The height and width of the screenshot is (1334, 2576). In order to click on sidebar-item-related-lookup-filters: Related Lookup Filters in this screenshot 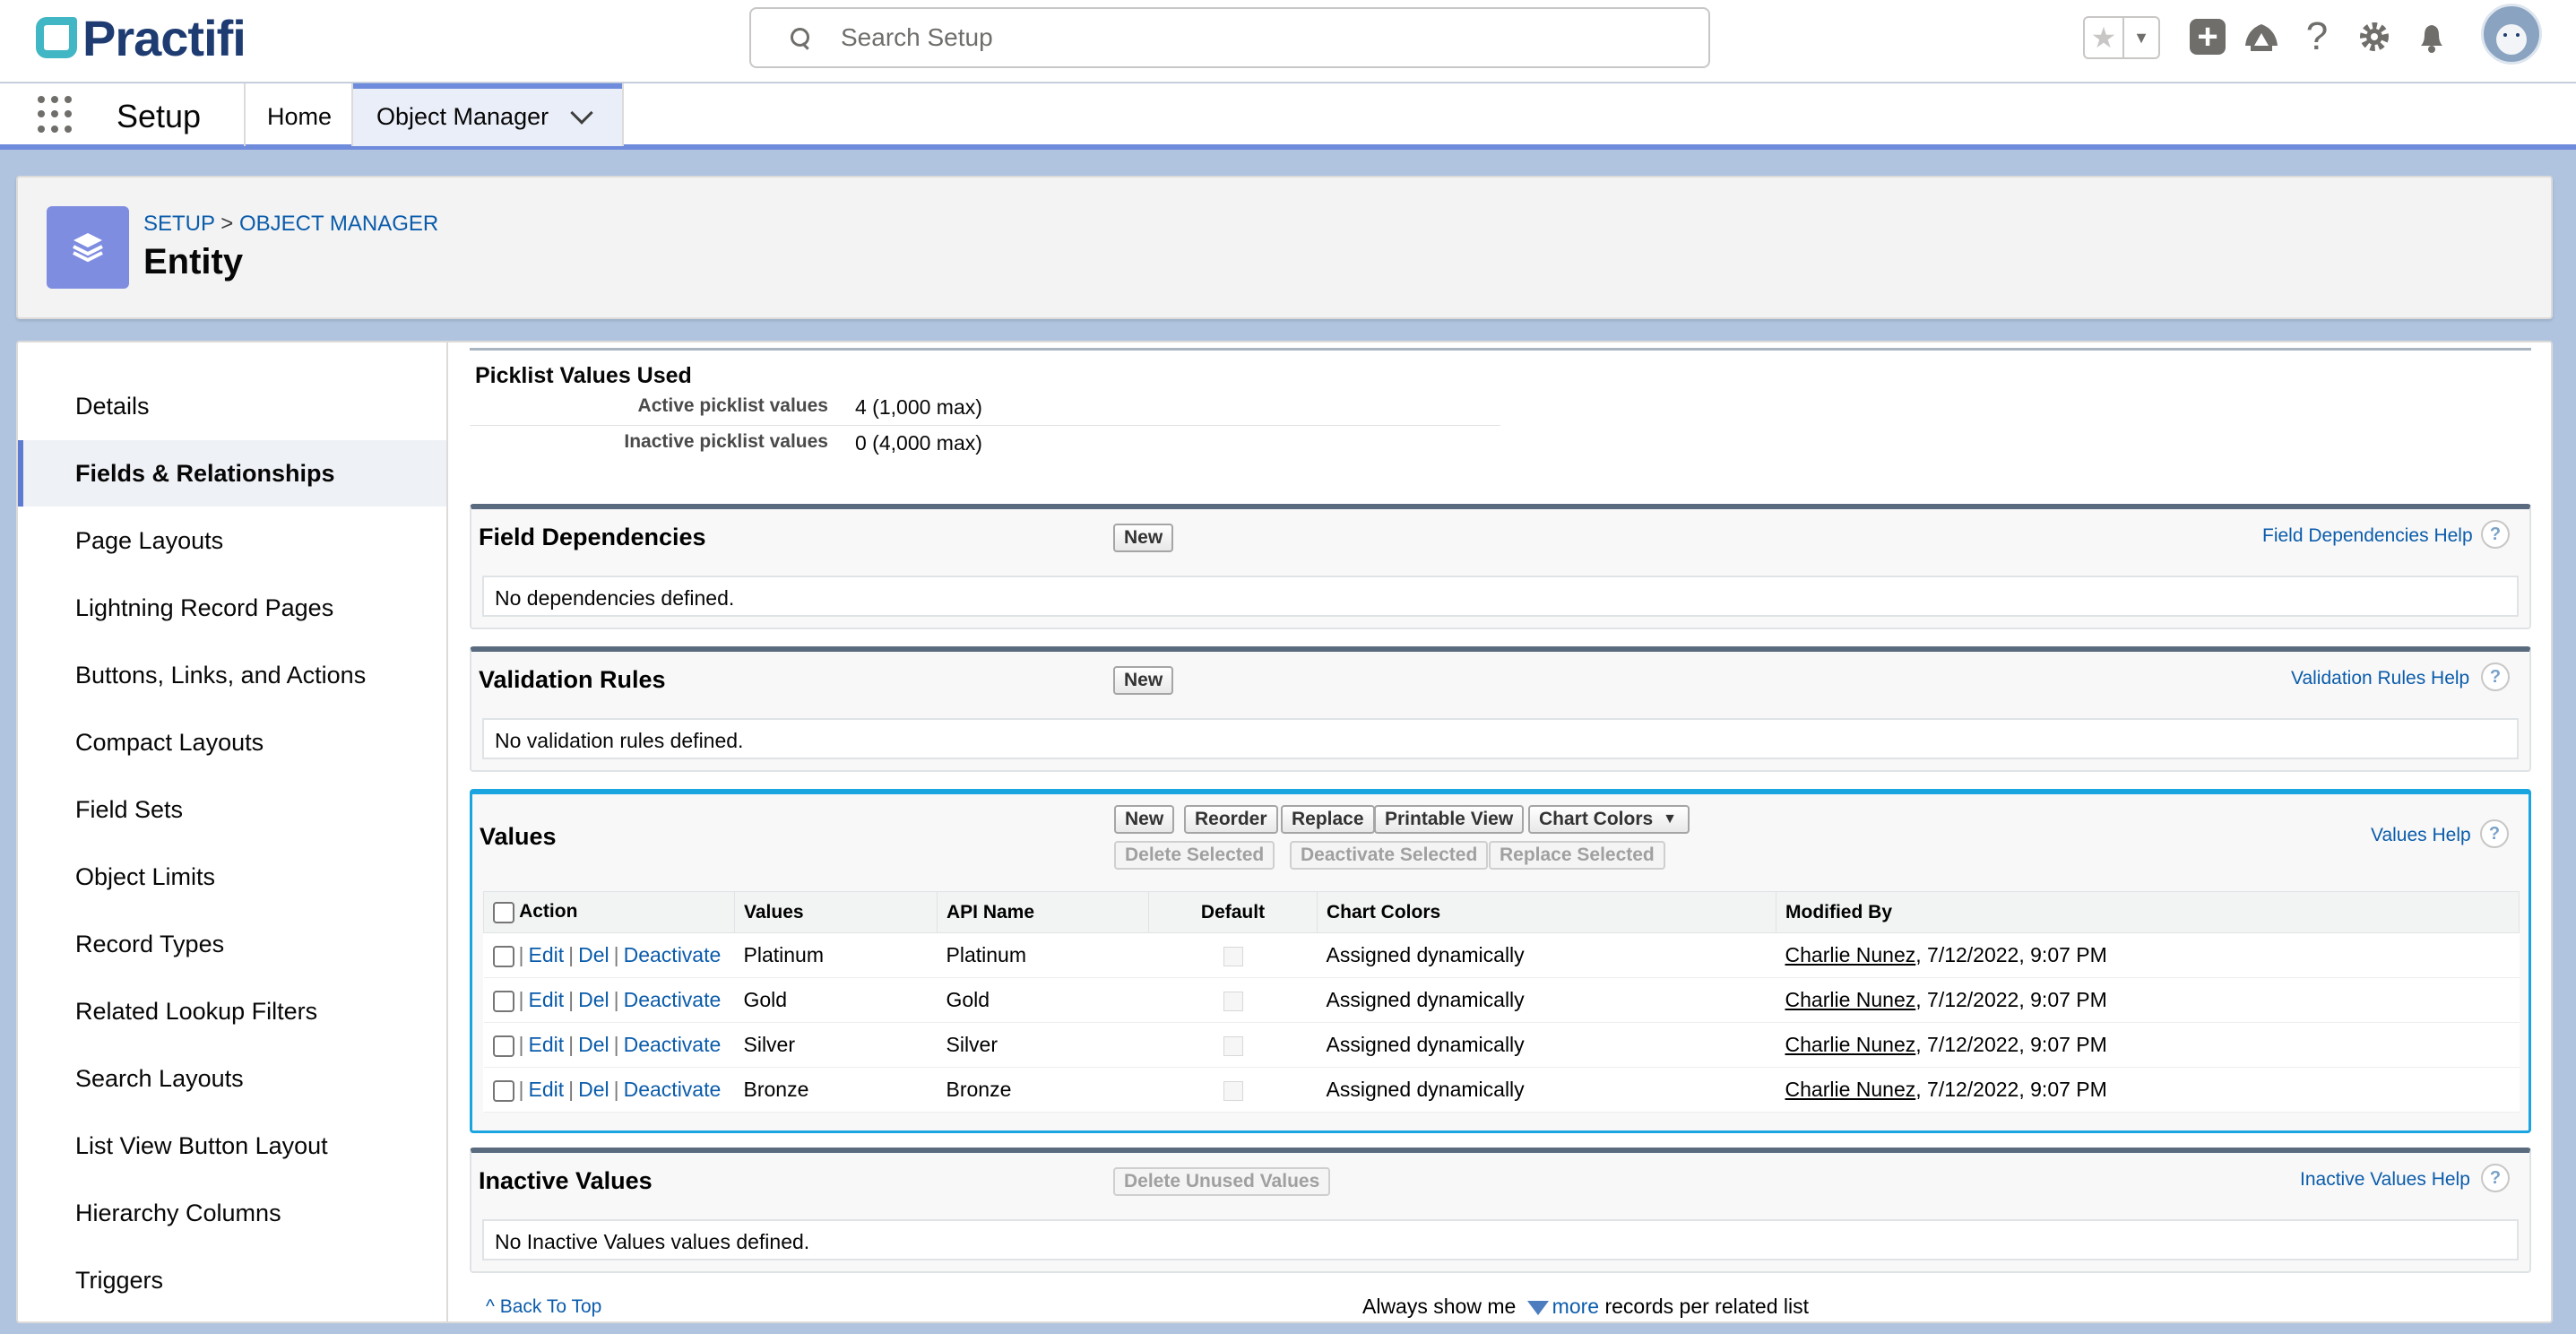, I will do `click(232, 1011)`.